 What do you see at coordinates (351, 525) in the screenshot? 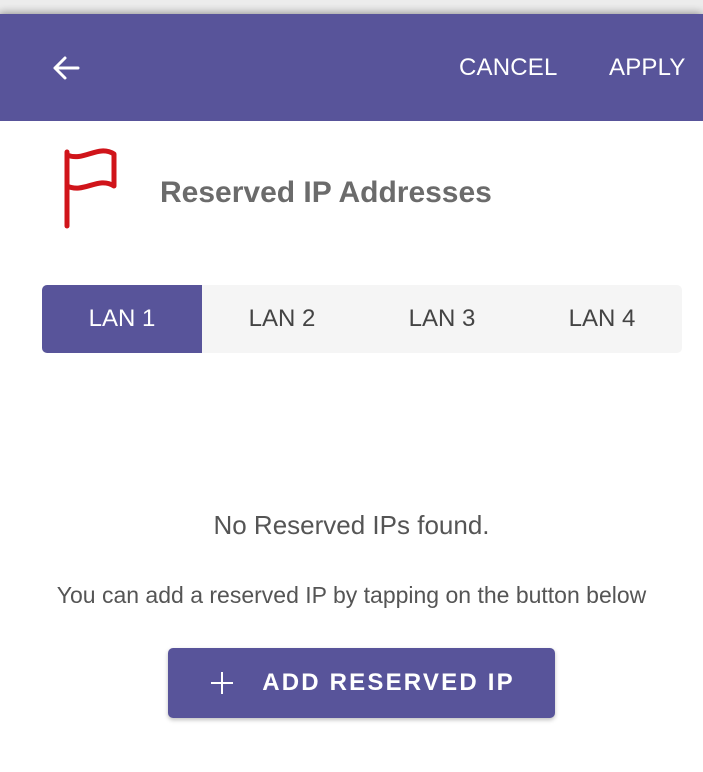
I see `empty-state-title: No Reserved IPs found.` at bounding box center [351, 525].